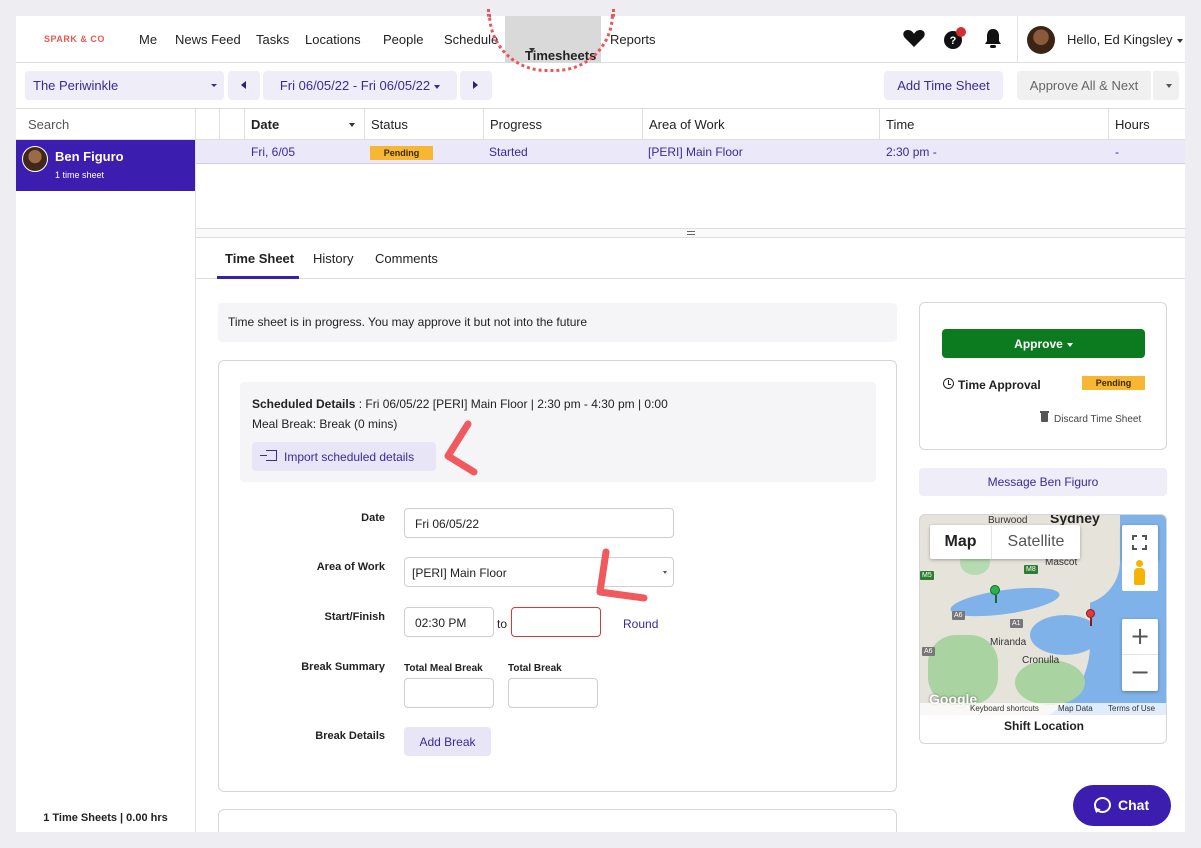  What do you see at coordinates (1036, 542) in the screenshot?
I see `map-type-satellite-button: Satellite` at bounding box center [1036, 542].